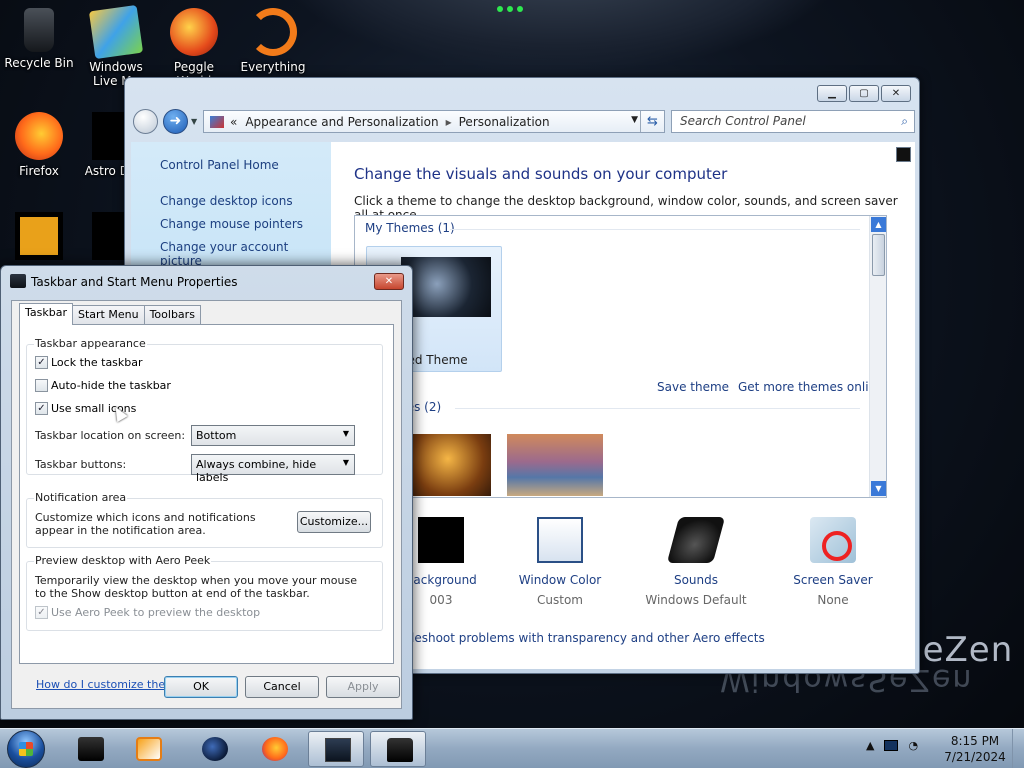 The image size is (1024, 768). I want to click on taskbar-app-media-player, so click(148, 749).